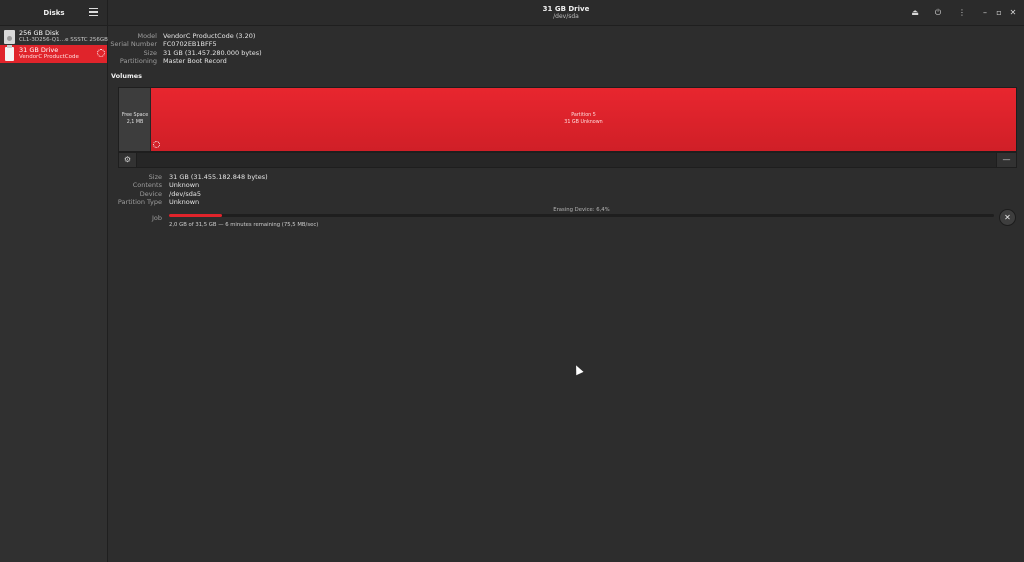  I want to click on serial-value: FC0702EB1BFF5, so click(190, 44).